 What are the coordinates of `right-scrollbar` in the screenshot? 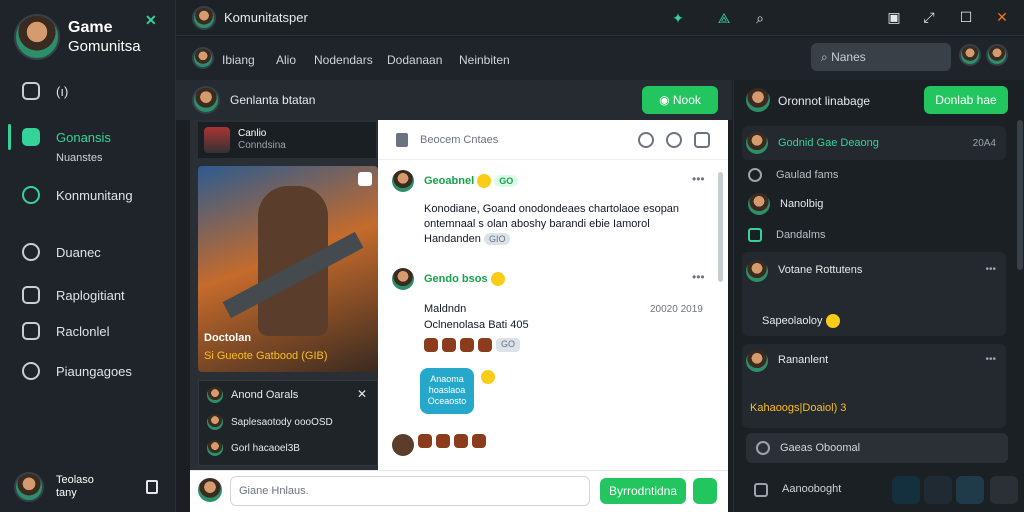 It's located at (1020, 195).